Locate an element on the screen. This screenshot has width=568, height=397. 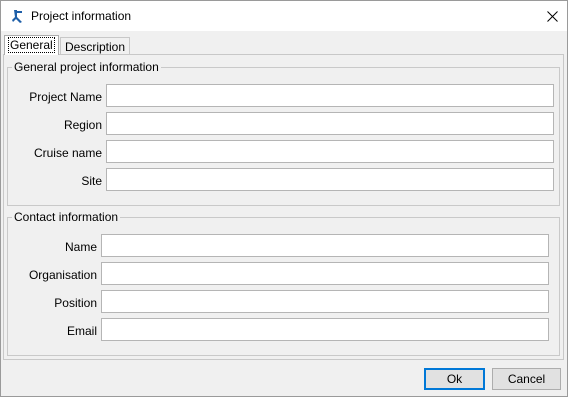
close-button is located at coordinates (552, 16).